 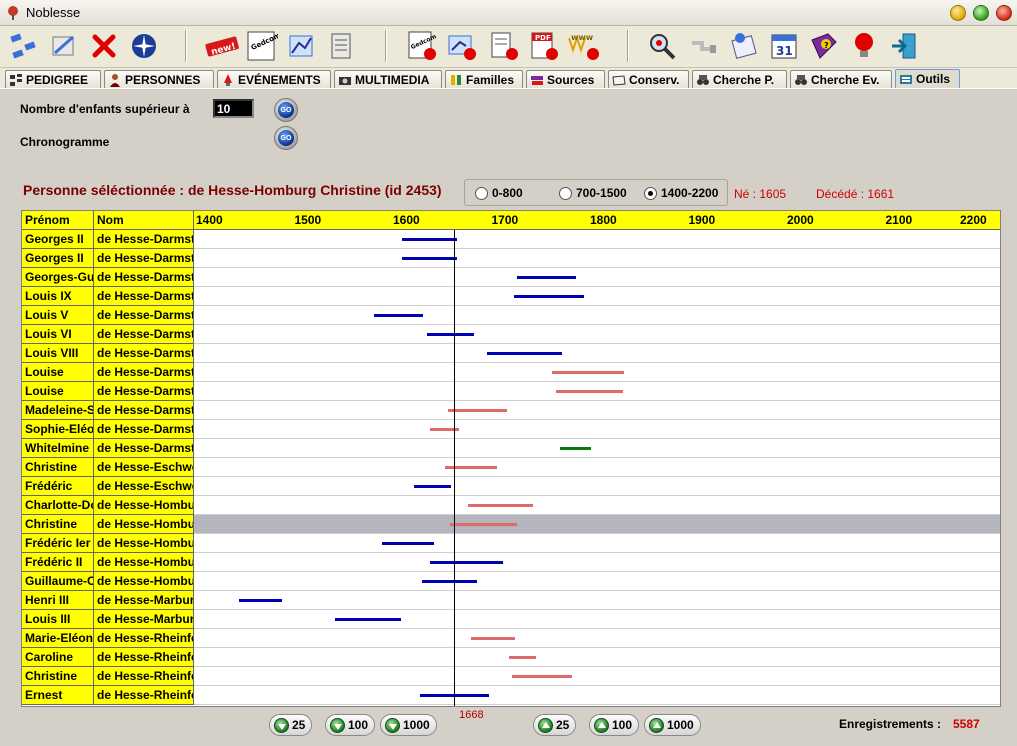 I want to click on note-icon, so click(x=744, y=46).